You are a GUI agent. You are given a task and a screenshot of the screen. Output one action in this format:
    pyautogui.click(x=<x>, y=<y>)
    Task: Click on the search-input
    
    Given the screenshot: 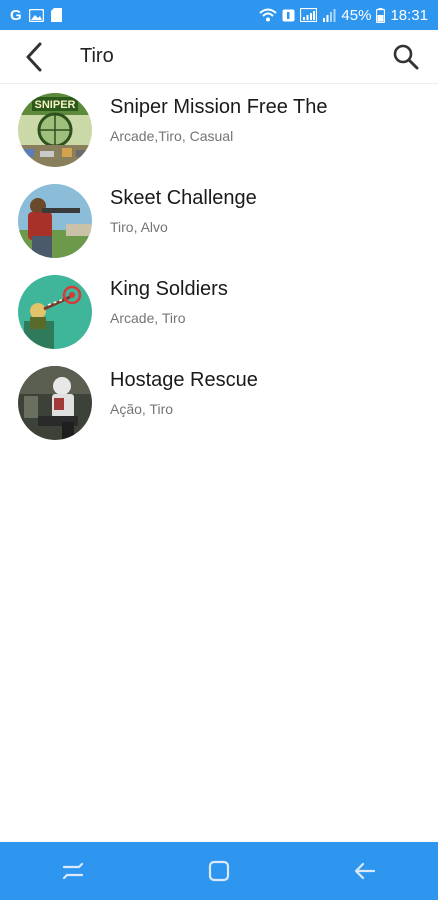 What is the action you would take?
    pyautogui.click(x=221, y=56)
    